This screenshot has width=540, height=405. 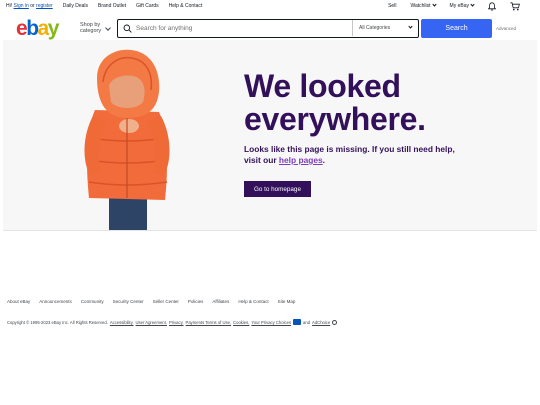 I want to click on sign-in-link: Sign in, so click(x=21, y=6).